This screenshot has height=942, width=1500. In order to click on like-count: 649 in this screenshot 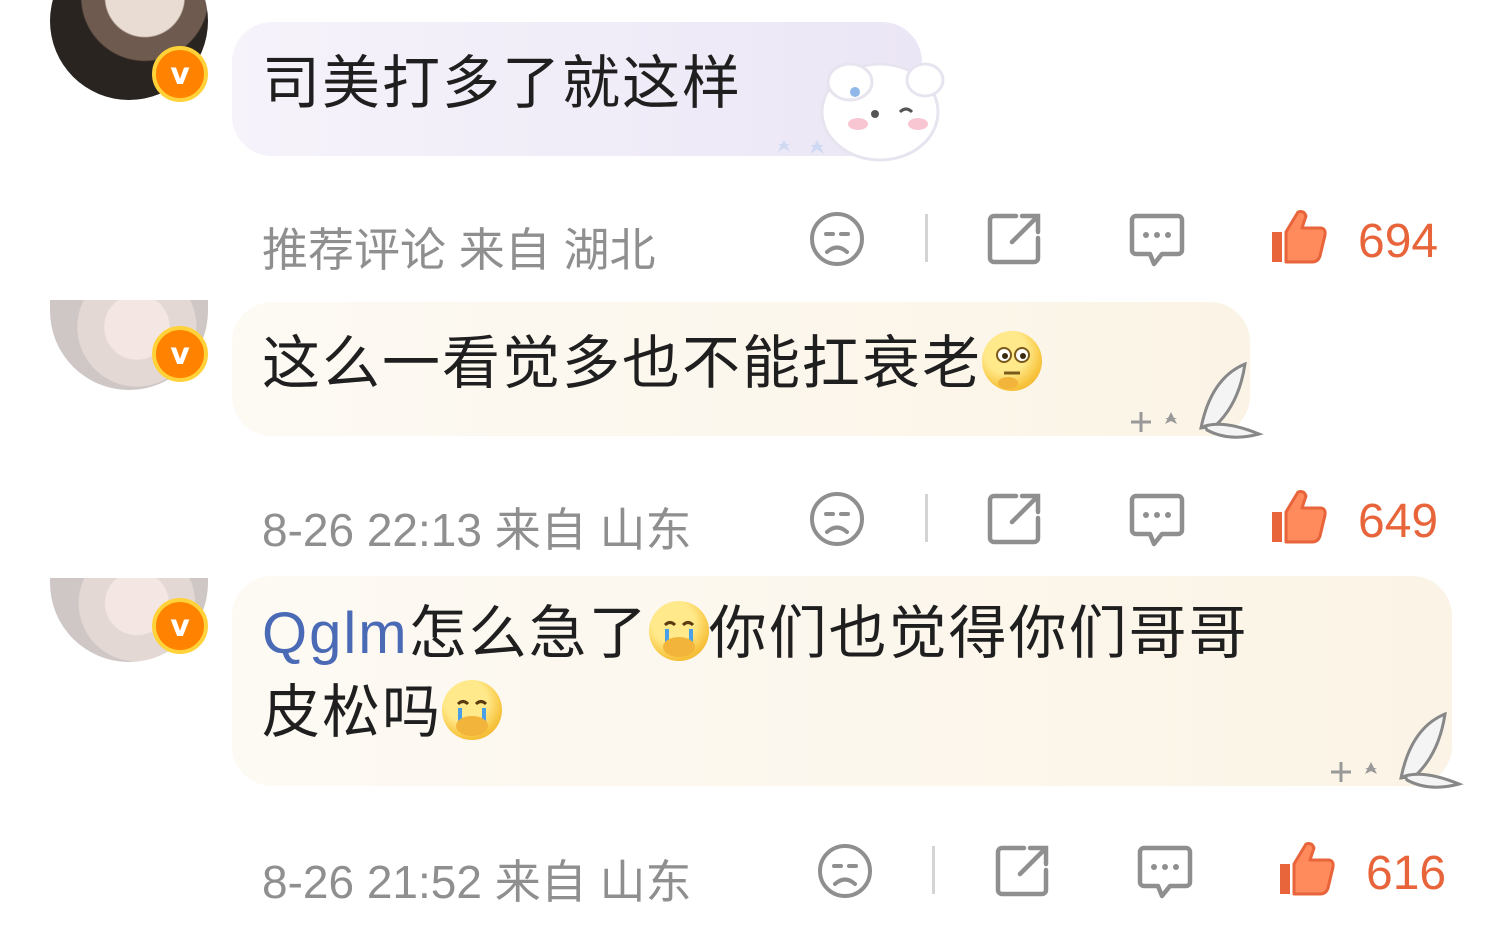, I will do `click(1398, 521)`.